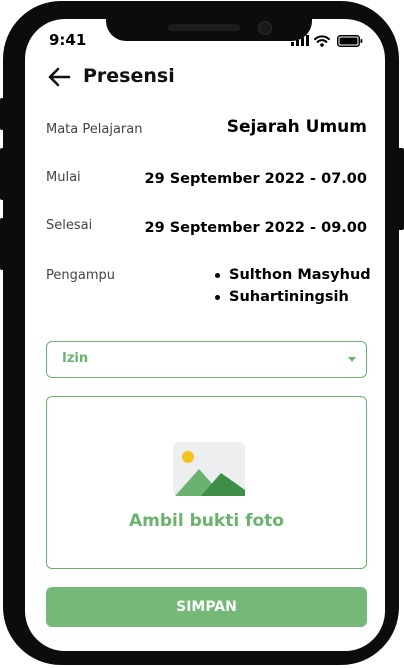  What do you see at coordinates (352, 359) in the screenshot?
I see `chevron-down-icon` at bounding box center [352, 359].